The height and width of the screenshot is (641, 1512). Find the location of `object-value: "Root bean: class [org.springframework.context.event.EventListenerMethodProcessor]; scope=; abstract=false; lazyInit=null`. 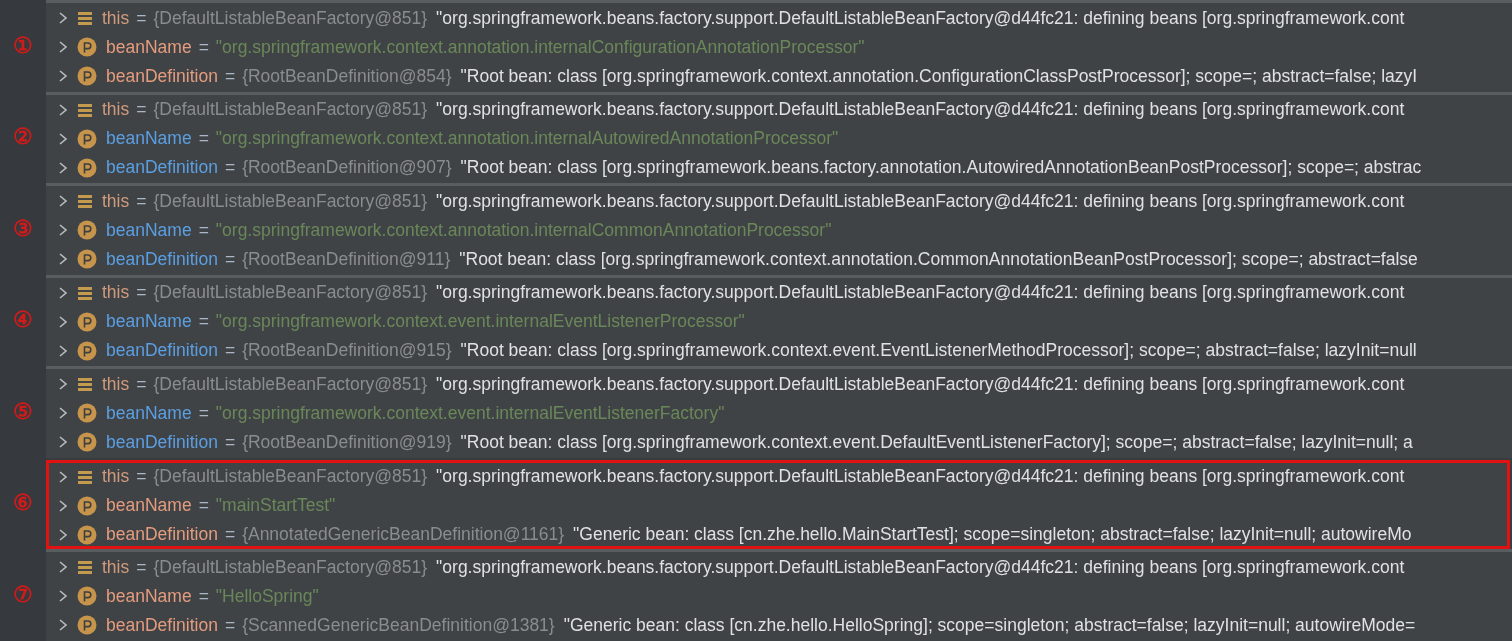

object-value: "Root bean: class [org.springframework.context.event.EventListenerMethodProcessor]; scope=; abstract=false; lazyInit=null is located at coordinates (938, 351).